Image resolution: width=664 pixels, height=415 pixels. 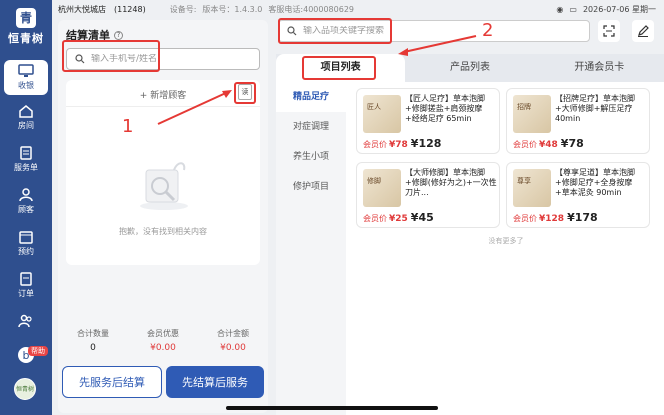 What do you see at coordinates (488, 30) in the screenshot?
I see `annotation-number: 2` at bounding box center [488, 30].